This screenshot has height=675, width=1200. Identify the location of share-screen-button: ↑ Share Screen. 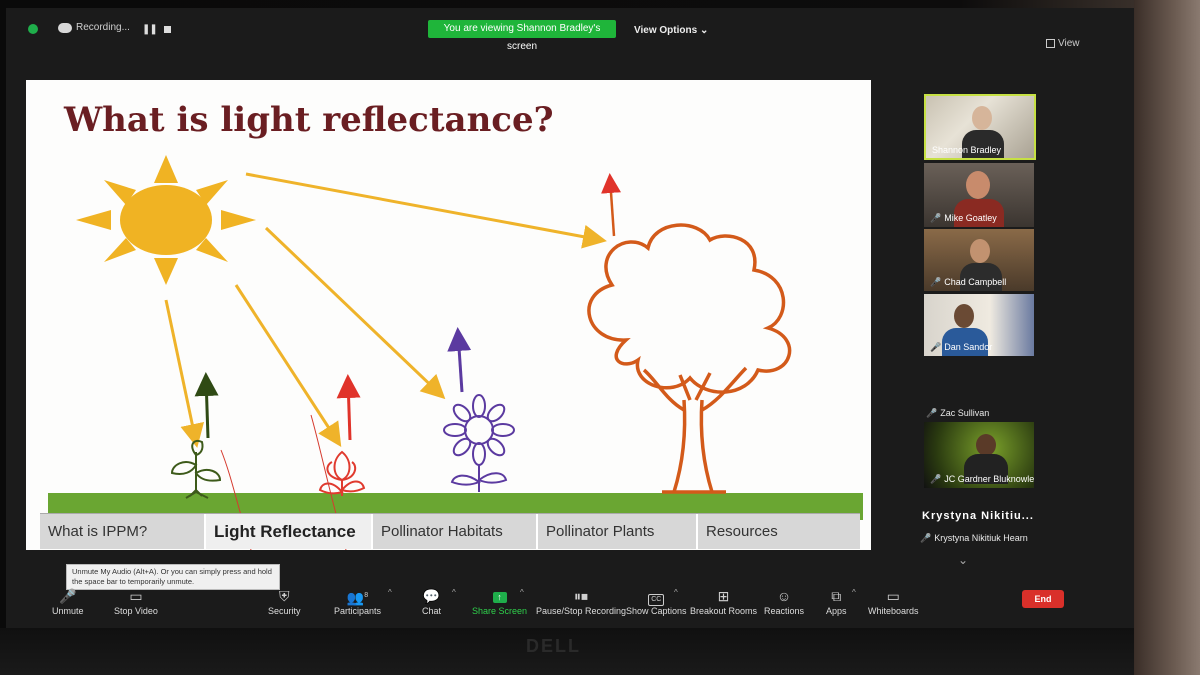
(499, 601).